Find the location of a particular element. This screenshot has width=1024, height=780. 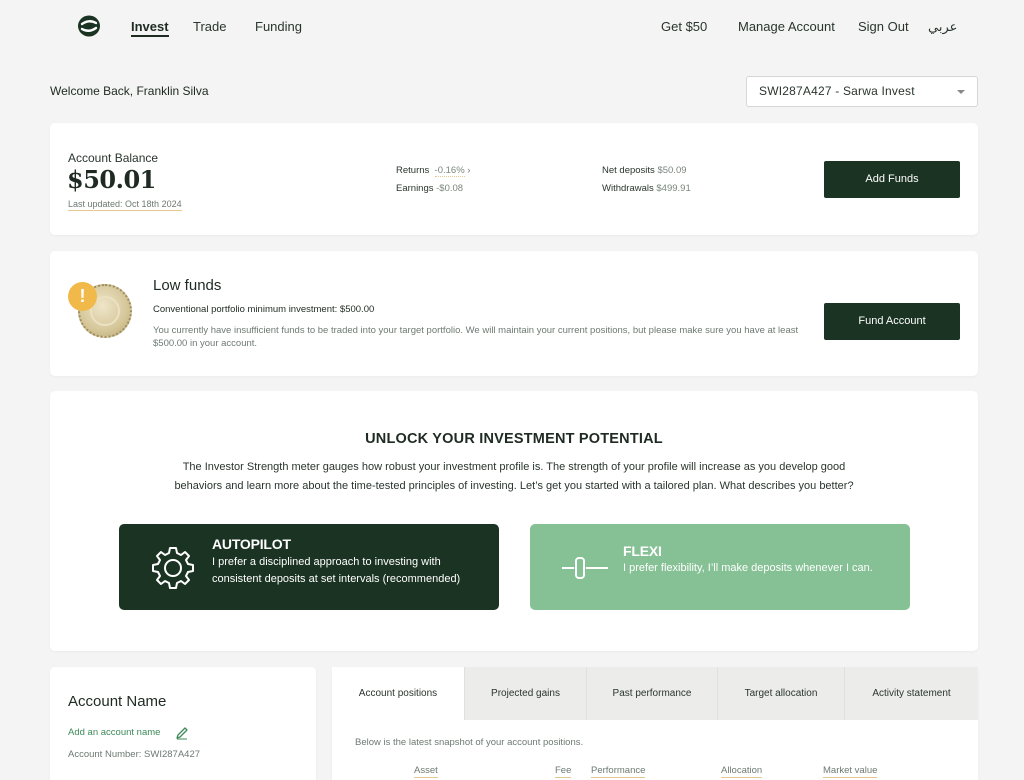

nav-sign-out: Sign Out is located at coordinates (883, 26).